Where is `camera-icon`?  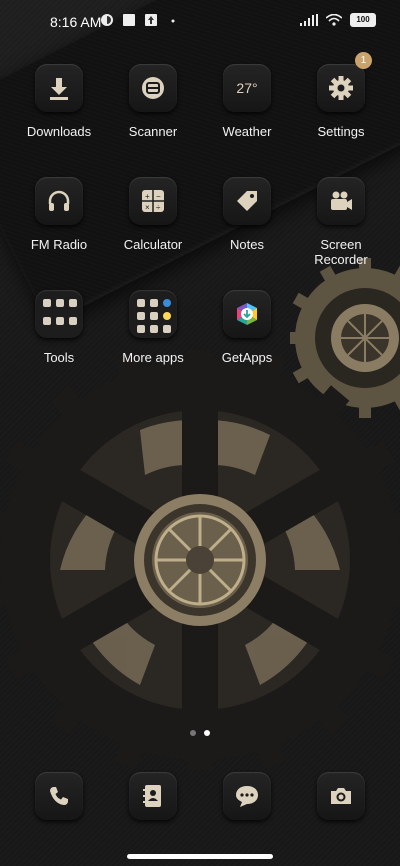
camera-icon is located at coordinates (341, 796).